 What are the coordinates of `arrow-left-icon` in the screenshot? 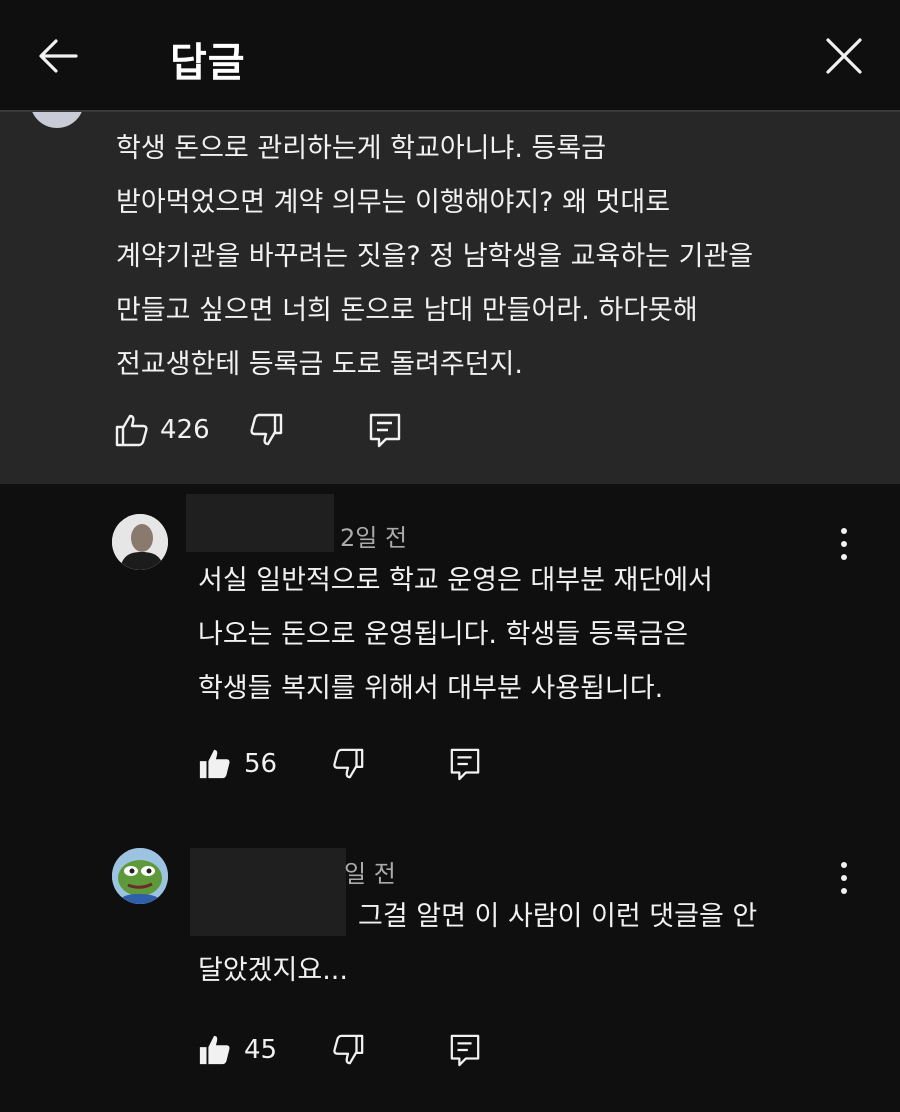 It's located at (58, 56).